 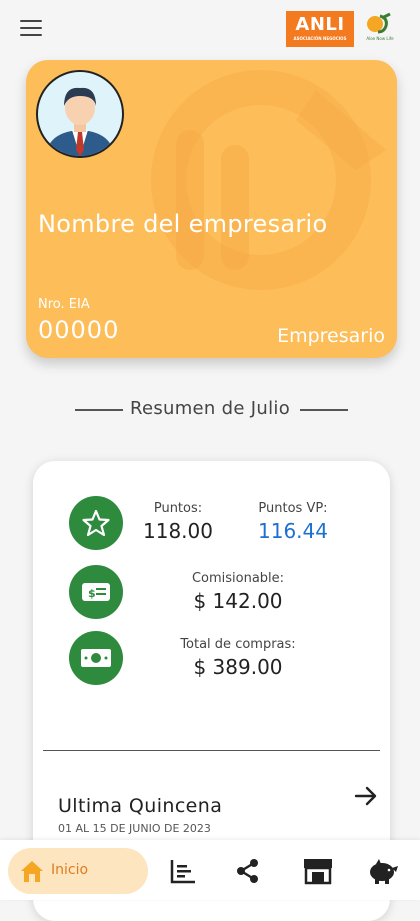 I want to click on nav-home-button: Inicio, so click(x=78, y=871).